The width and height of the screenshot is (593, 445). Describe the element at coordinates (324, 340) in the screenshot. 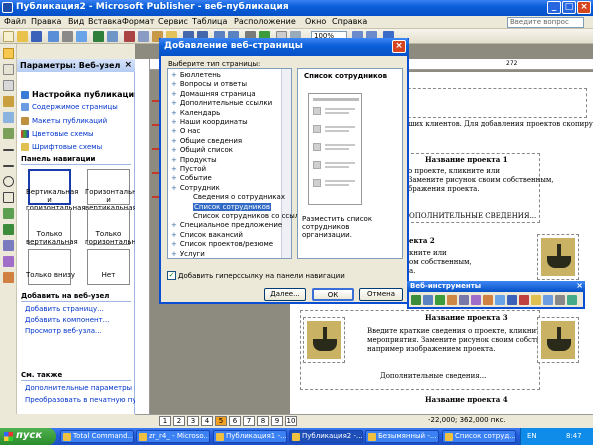

I see `project3-image` at that location.